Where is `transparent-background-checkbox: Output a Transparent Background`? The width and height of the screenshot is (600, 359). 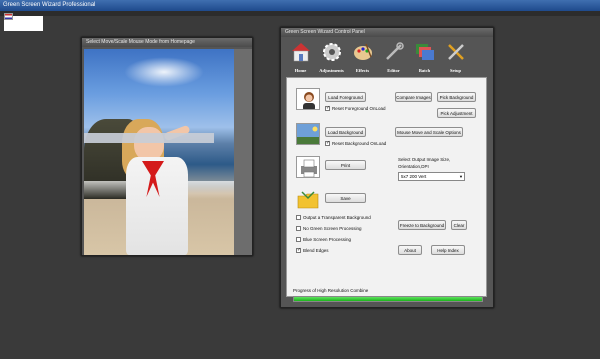 transparent-background-checkbox: Output a Transparent Background is located at coordinates (333, 217).